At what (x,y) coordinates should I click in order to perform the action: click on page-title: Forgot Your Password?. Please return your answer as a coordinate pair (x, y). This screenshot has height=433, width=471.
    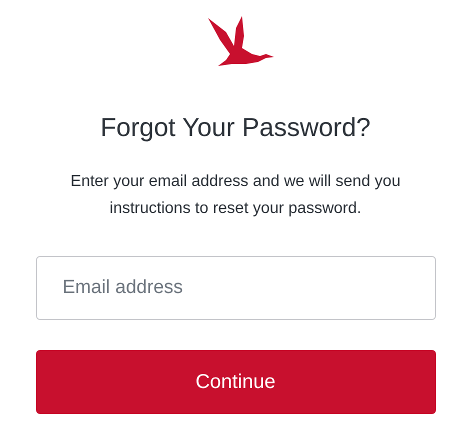
    Looking at the image, I should click on (235, 127).